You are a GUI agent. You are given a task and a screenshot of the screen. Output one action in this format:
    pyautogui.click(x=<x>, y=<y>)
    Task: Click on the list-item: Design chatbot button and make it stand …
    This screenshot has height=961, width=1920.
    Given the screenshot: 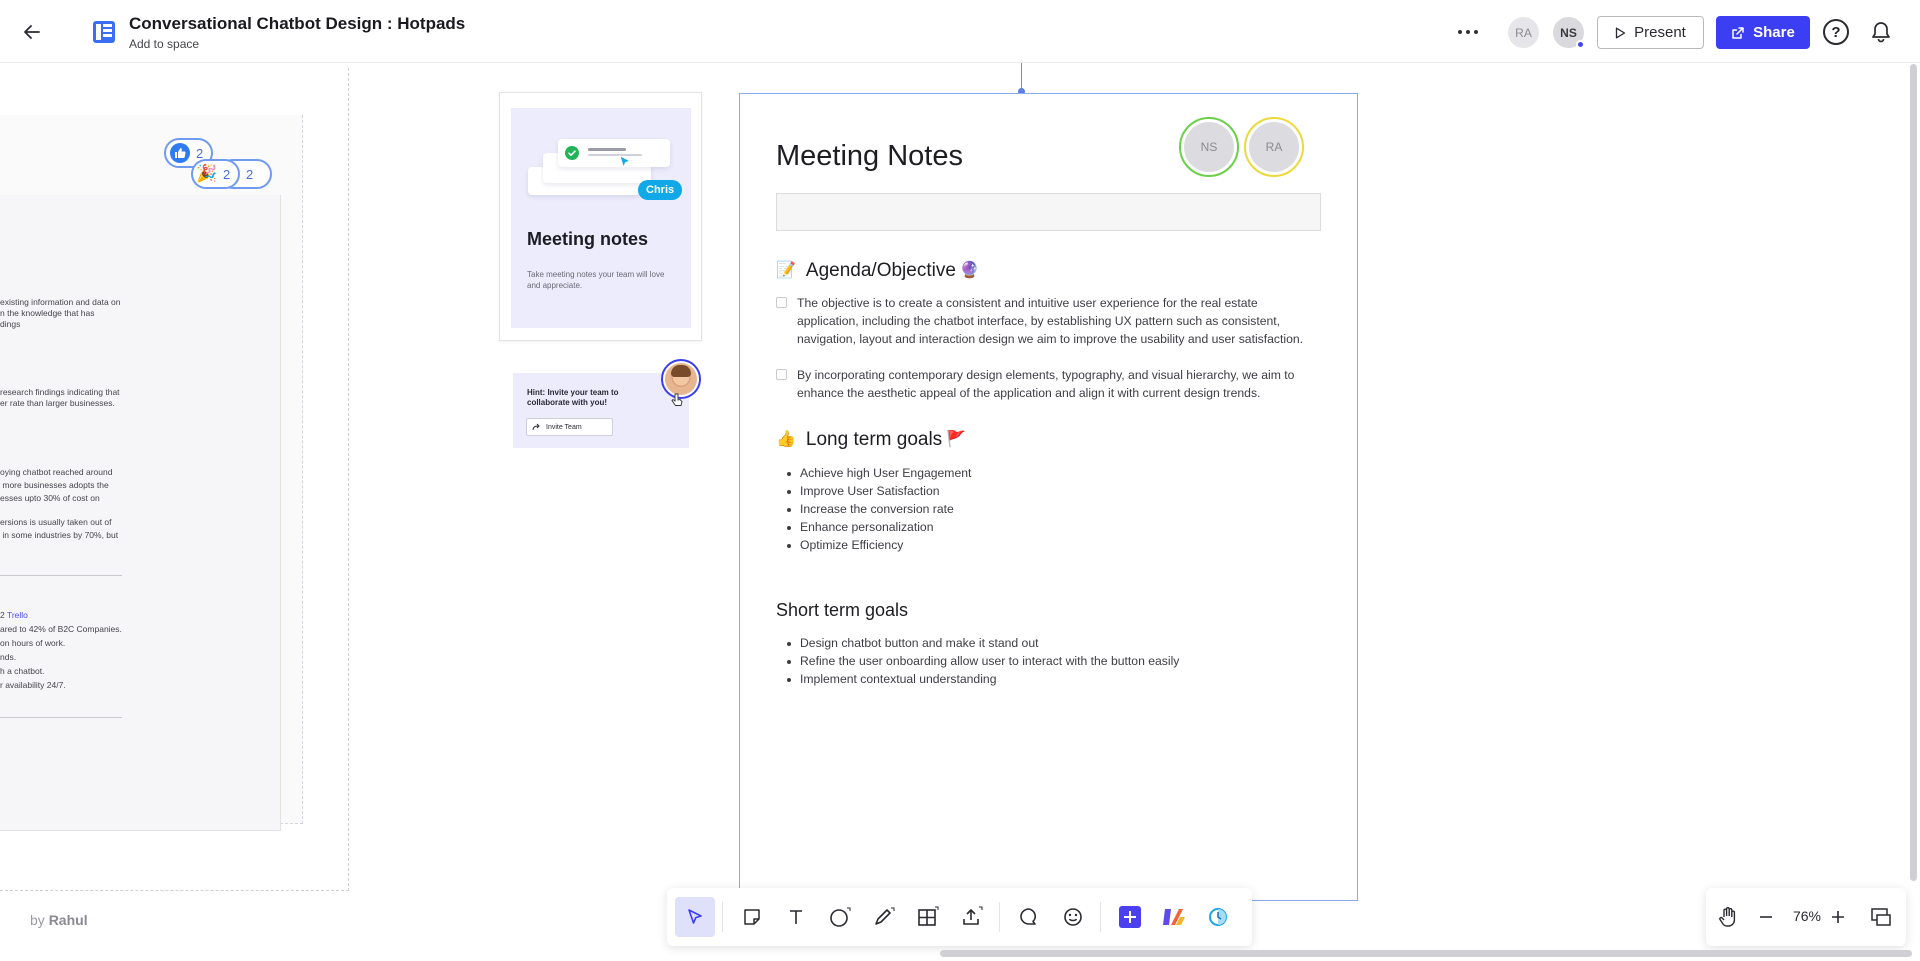 What is the action you would take?
    pyautogui.click(x=982, y=643)
    